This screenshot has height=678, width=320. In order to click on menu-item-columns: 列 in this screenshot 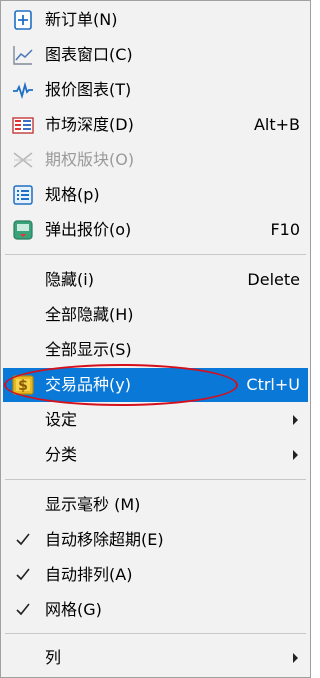, I will do `click(155, 658)`.